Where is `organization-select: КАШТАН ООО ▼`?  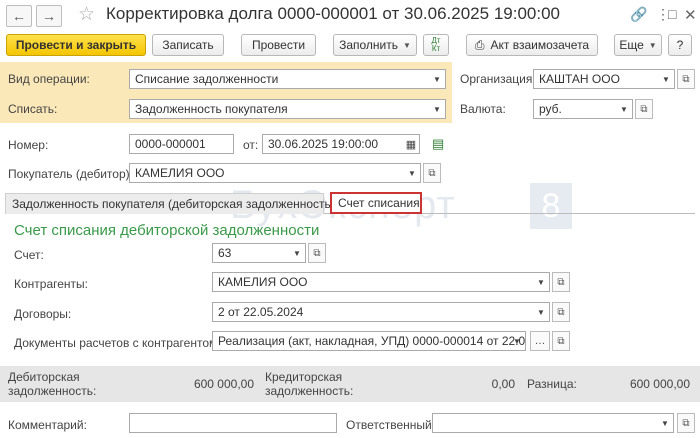 organization-select: КАШТАН ООО ▼ is located at coordinates (604, 79).